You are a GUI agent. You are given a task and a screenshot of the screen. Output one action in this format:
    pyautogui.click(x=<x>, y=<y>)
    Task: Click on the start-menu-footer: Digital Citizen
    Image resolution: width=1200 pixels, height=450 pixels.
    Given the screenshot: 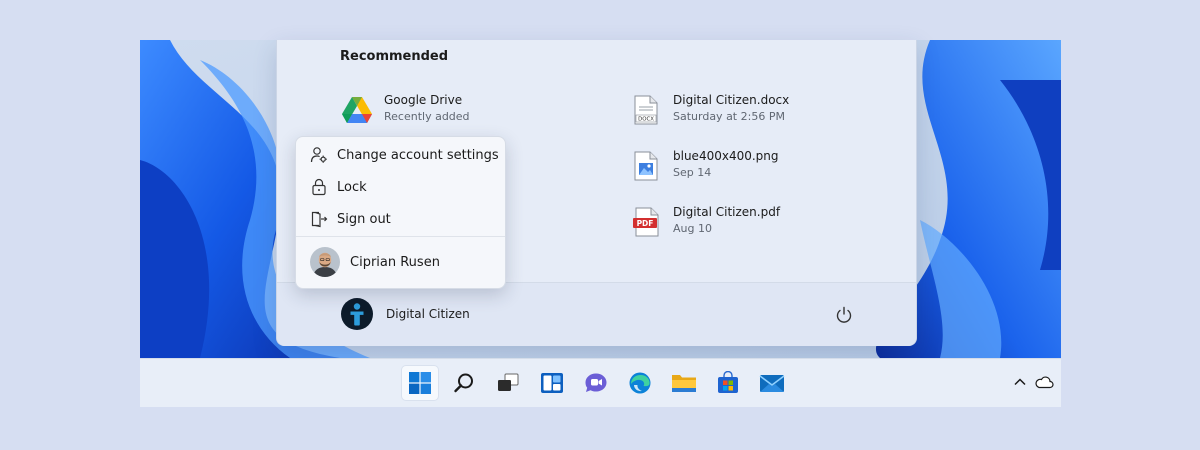 What is the action you would take?
    pyautogui.click(x=596, y=314)
    